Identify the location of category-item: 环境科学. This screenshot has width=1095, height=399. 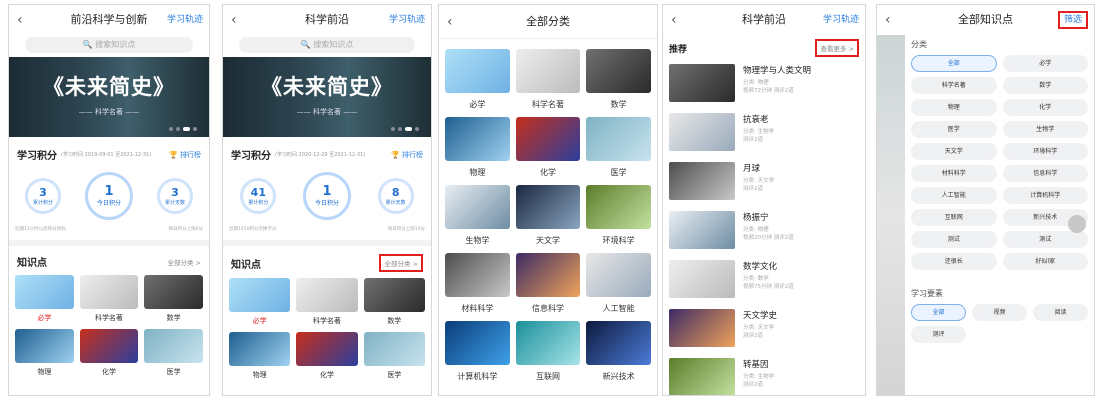
(618, 217).